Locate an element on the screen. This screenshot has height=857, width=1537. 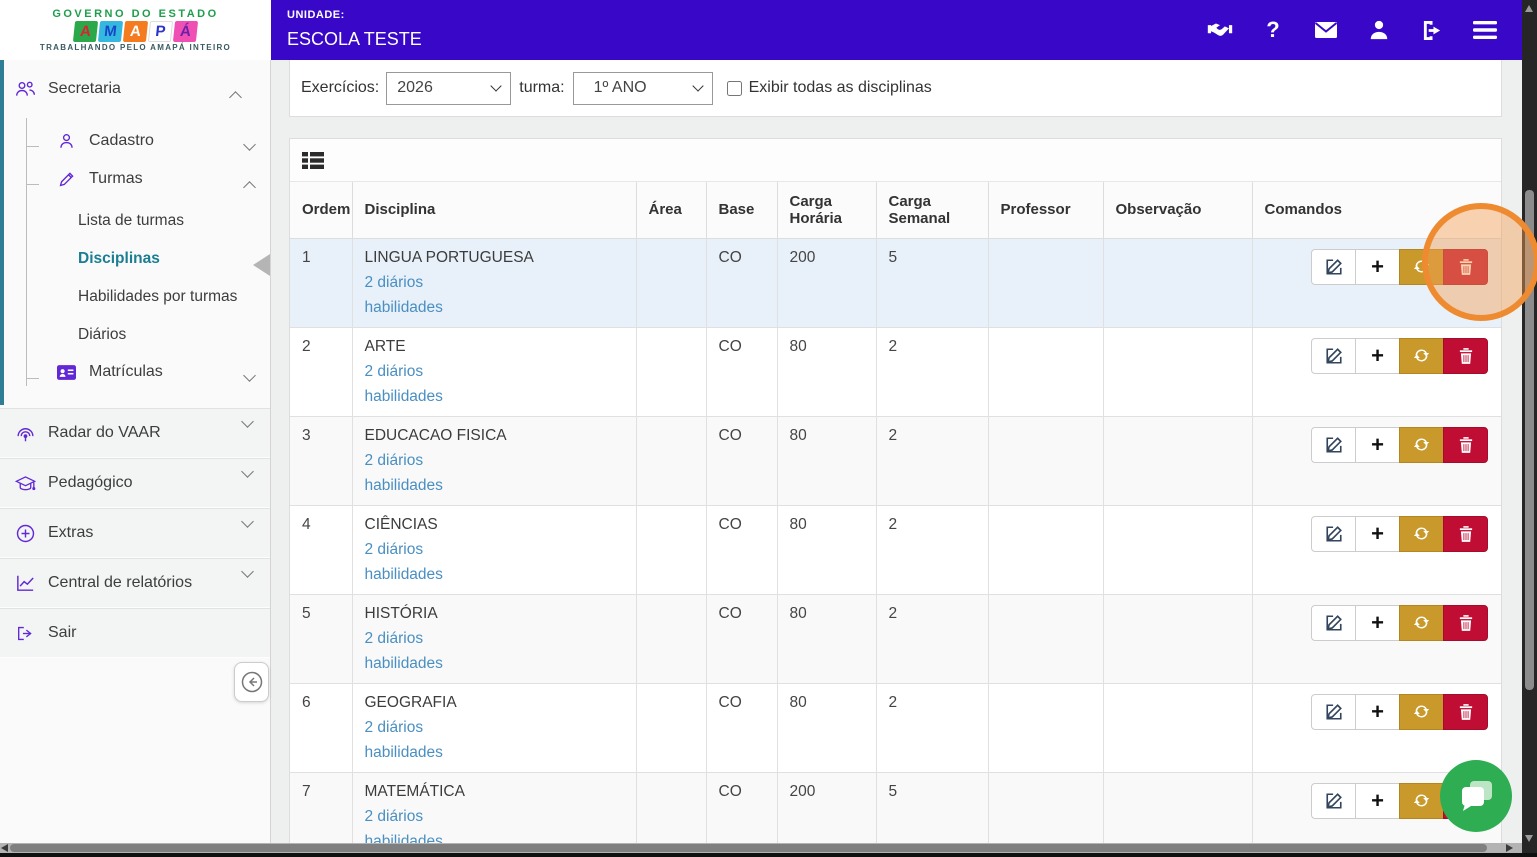
help-icon: ? is located at coordinates (1273, 29).